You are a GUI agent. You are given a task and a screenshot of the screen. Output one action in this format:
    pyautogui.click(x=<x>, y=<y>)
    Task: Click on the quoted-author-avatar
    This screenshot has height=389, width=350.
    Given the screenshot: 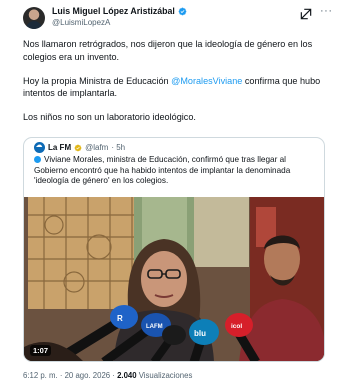 What is the action you would take?
    pyautogui.click(x=39, y=147)
    